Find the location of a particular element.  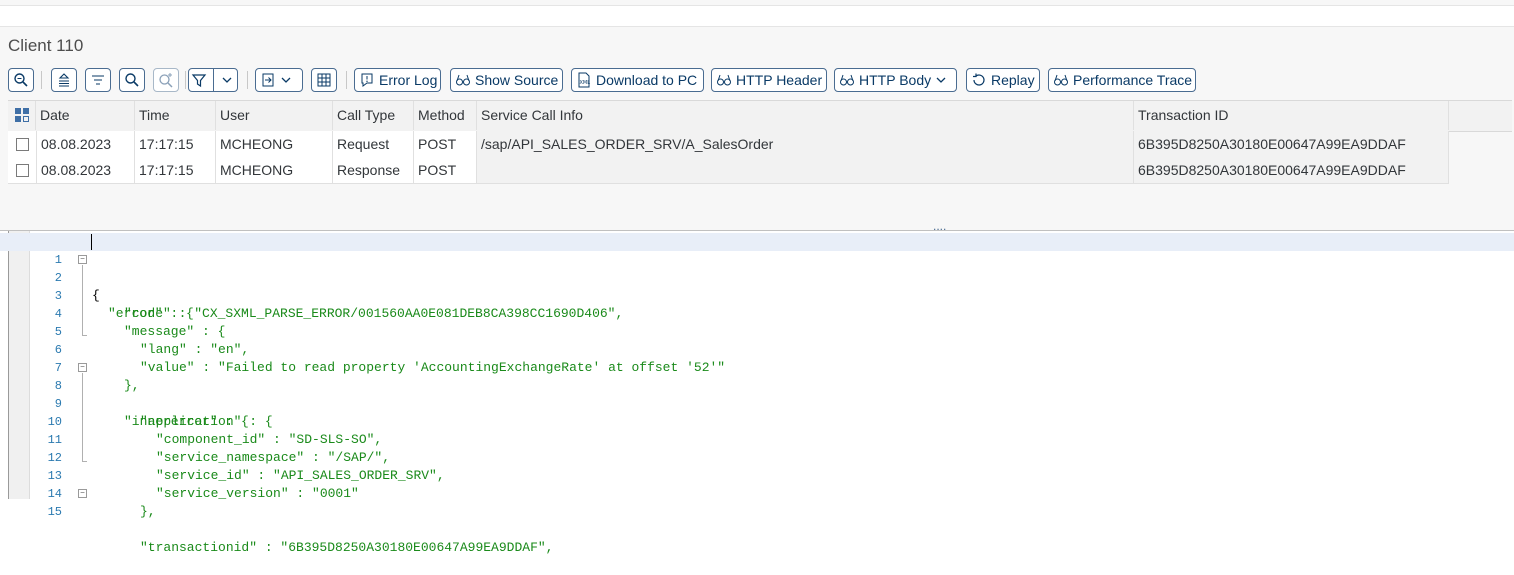

code-line: 9 "application" : { is located at coordinates (757, 403).